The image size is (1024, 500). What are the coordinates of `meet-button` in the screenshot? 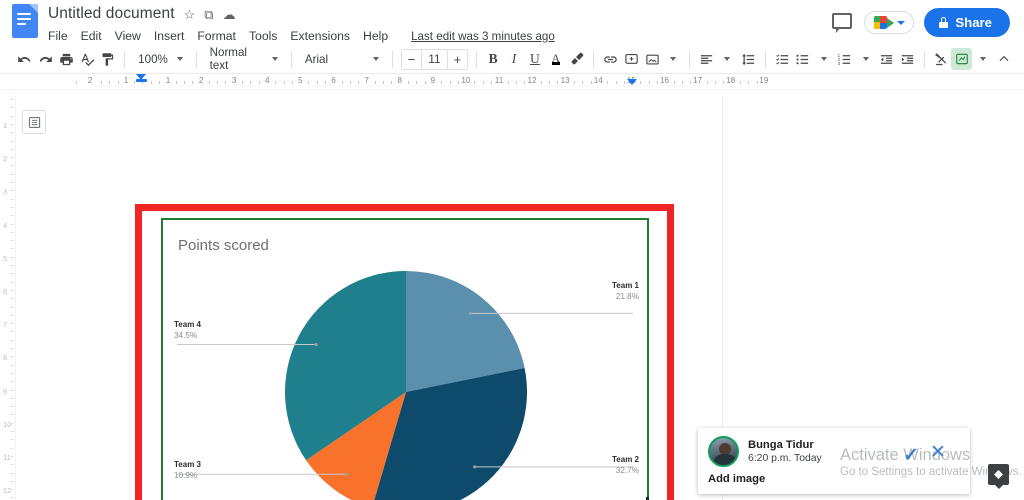 It's located at (889, 22).